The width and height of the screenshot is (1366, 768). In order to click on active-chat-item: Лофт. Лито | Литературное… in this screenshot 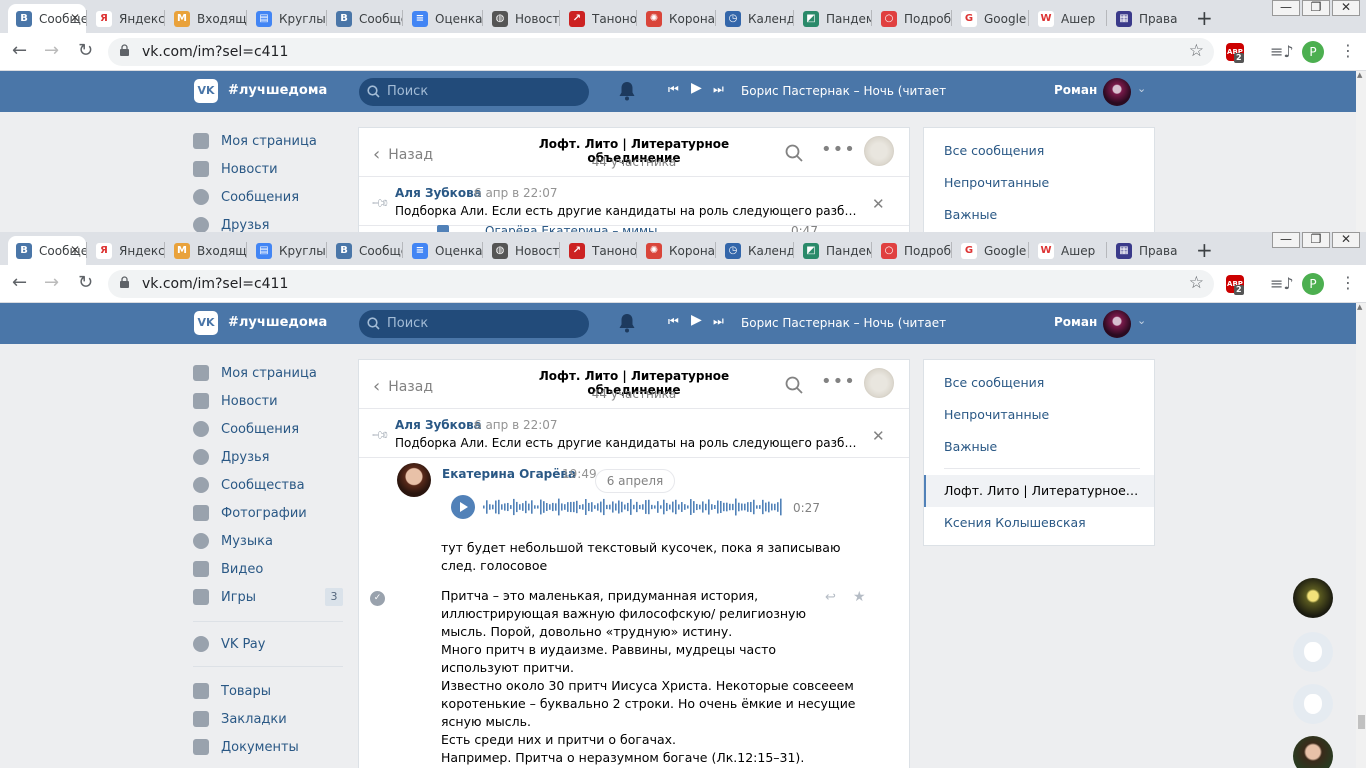, I will do `click(1039, 491)`.